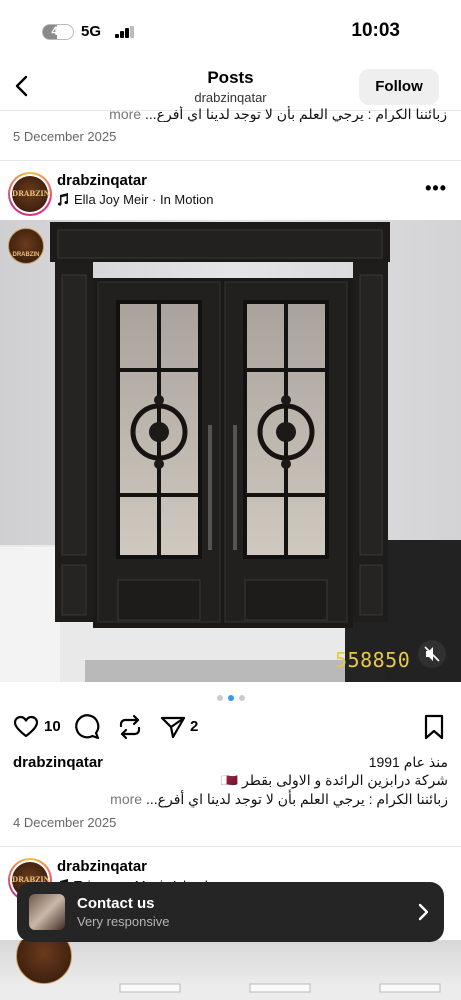  I want to click on caption-line: منذ عام 1991, so click(408, 762).